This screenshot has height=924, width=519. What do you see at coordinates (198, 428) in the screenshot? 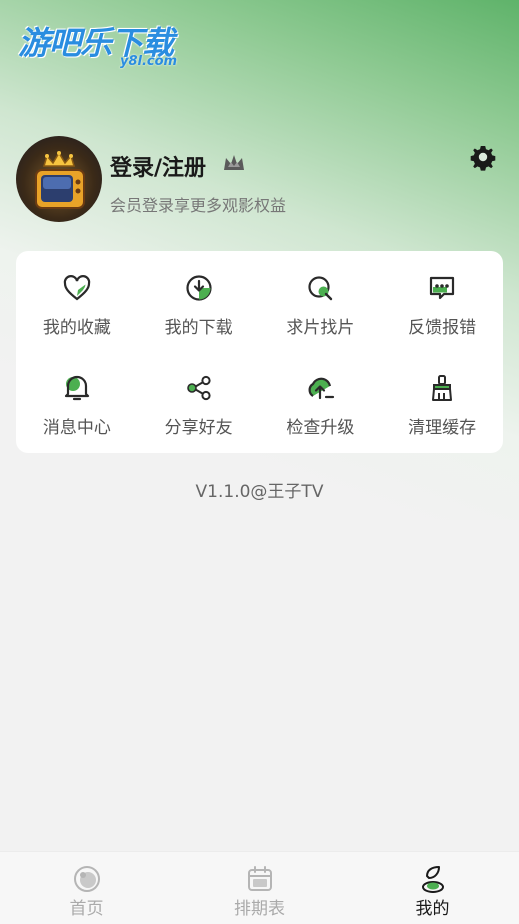
I see `menu-label: 分享好友` at bounding box center [198, 428].